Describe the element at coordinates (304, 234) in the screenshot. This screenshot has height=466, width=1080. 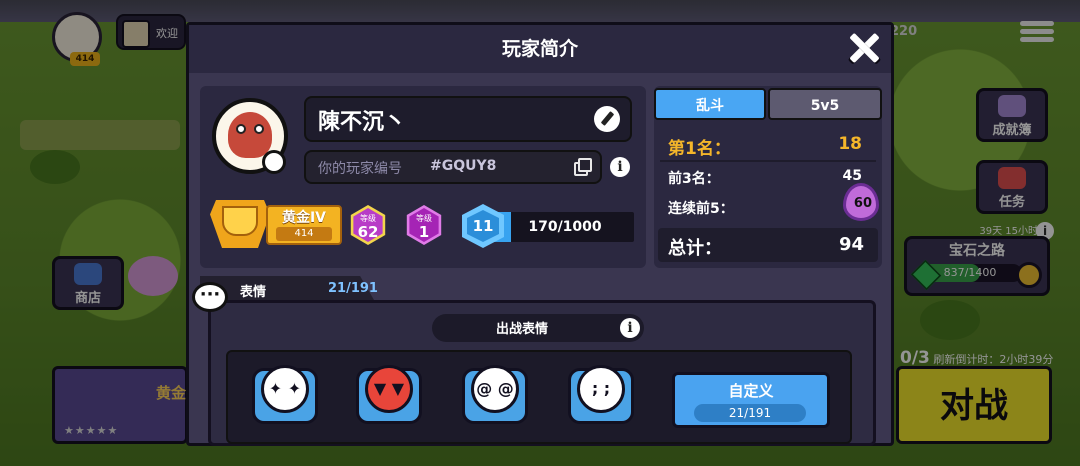
I see `rank-trophies: 414` at that location.